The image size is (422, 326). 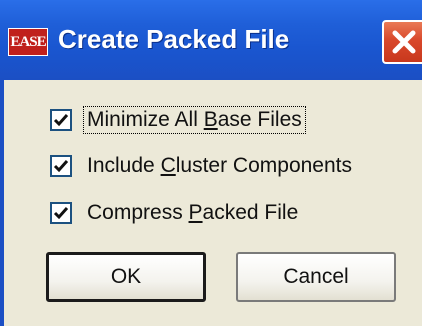 I want to click on cancel-button-label: Cancel, so click(x=316, y=276).